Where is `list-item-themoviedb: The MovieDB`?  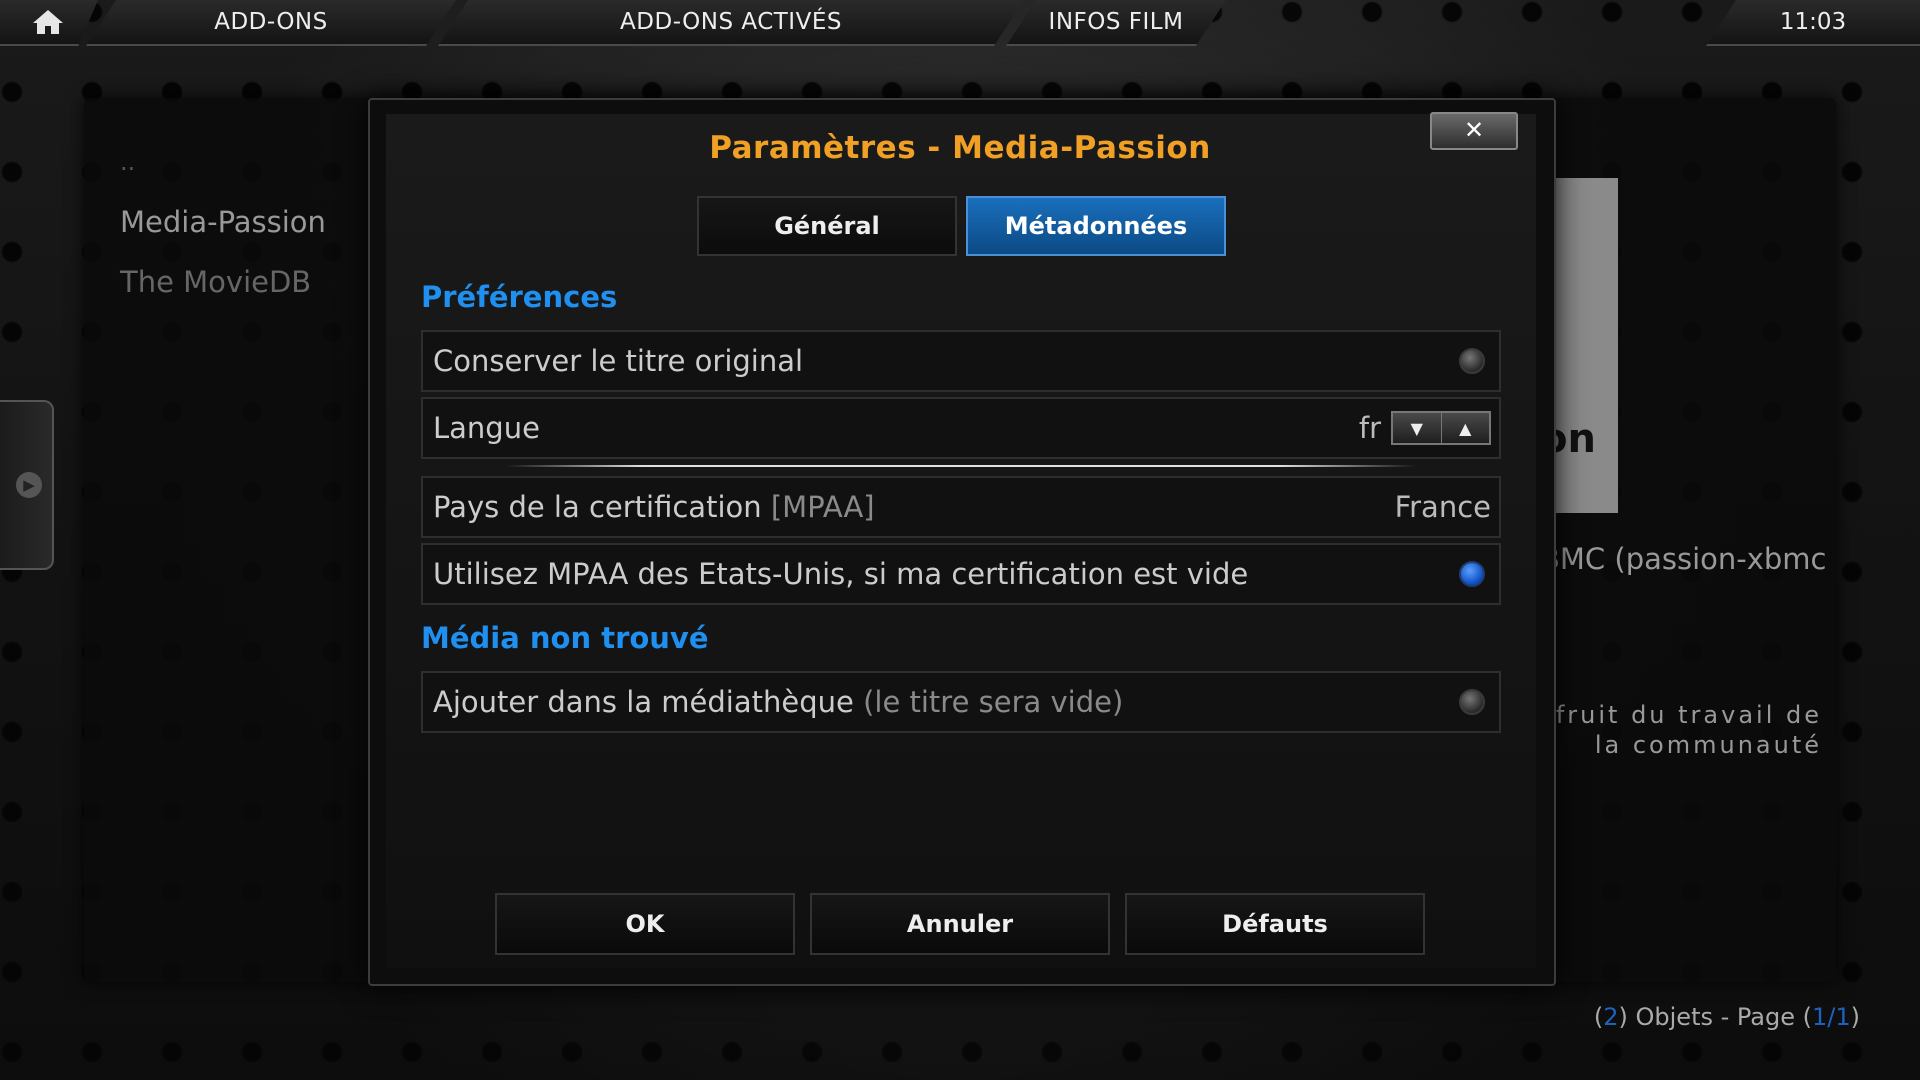
list-item-themoviedb: The MovieDB is located at coordinates (250, 282).